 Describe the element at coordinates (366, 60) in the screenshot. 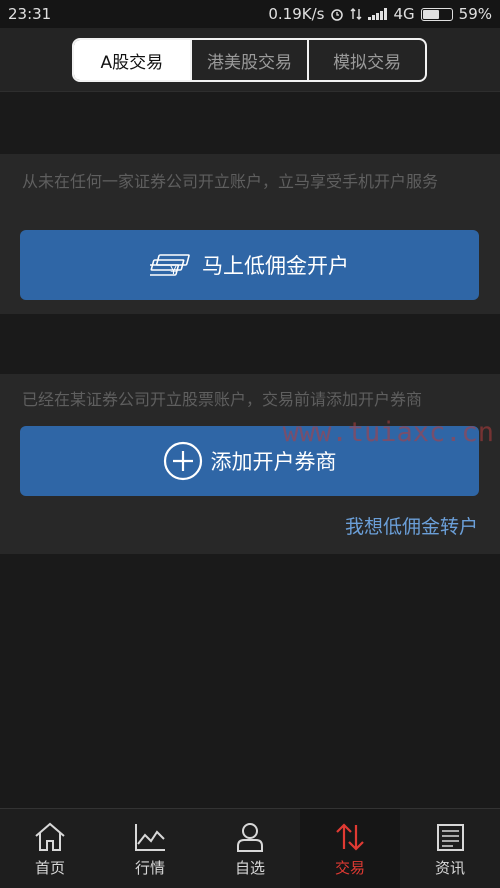

I see `tab-simulated: 模拟交易` at that location.